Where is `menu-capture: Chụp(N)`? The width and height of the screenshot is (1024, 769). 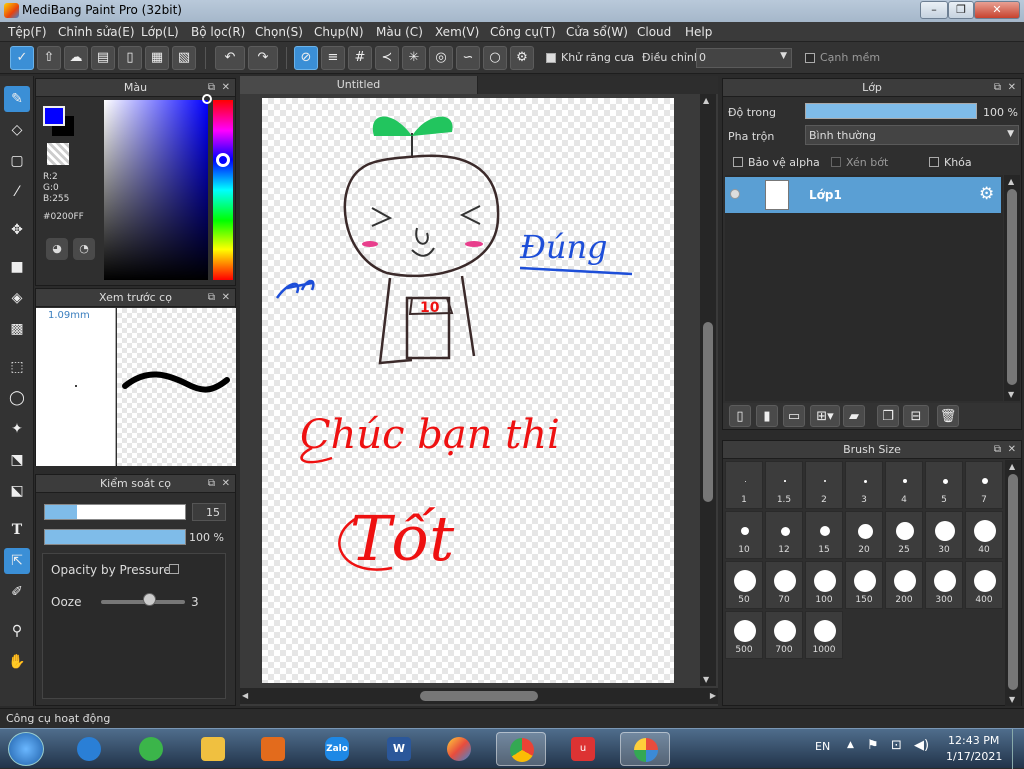 menu-capture: Chụp(N) is located at coordinates (339, 32).